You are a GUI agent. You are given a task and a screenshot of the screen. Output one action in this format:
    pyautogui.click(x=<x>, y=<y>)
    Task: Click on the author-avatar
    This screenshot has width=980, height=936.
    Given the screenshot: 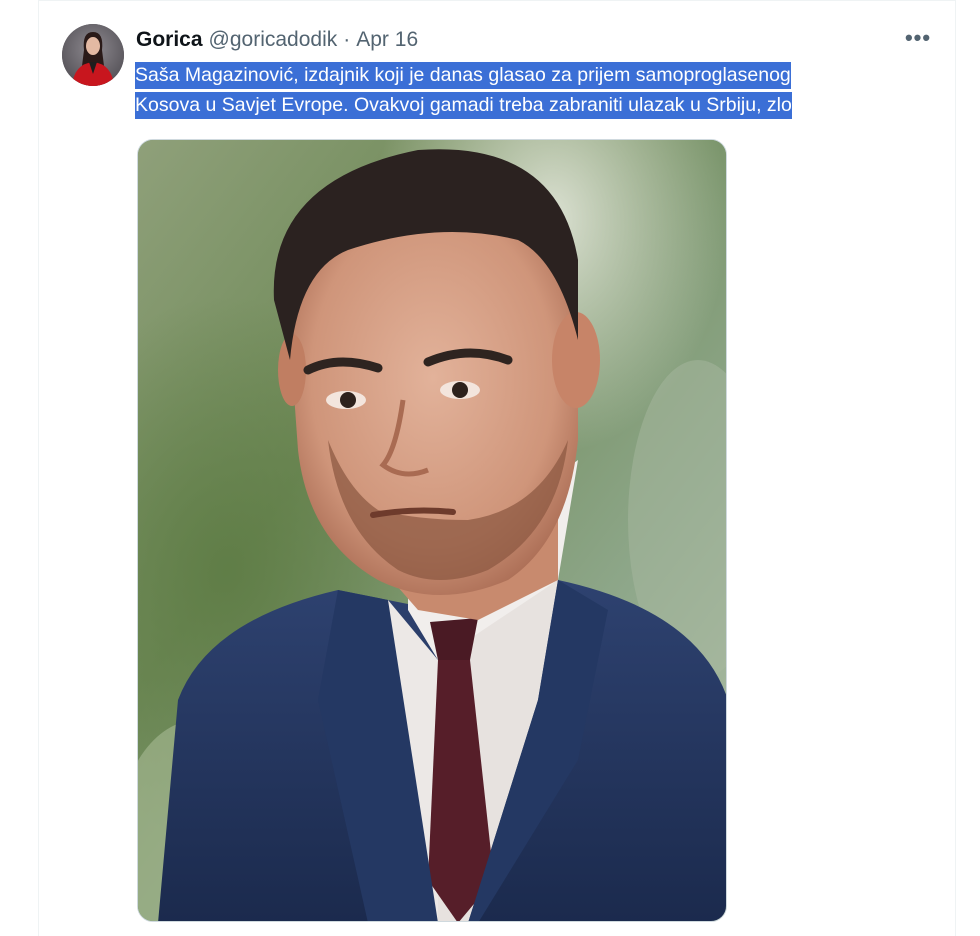 What is the action you would take?
    pyautogui.click(x=93, y=55)
    